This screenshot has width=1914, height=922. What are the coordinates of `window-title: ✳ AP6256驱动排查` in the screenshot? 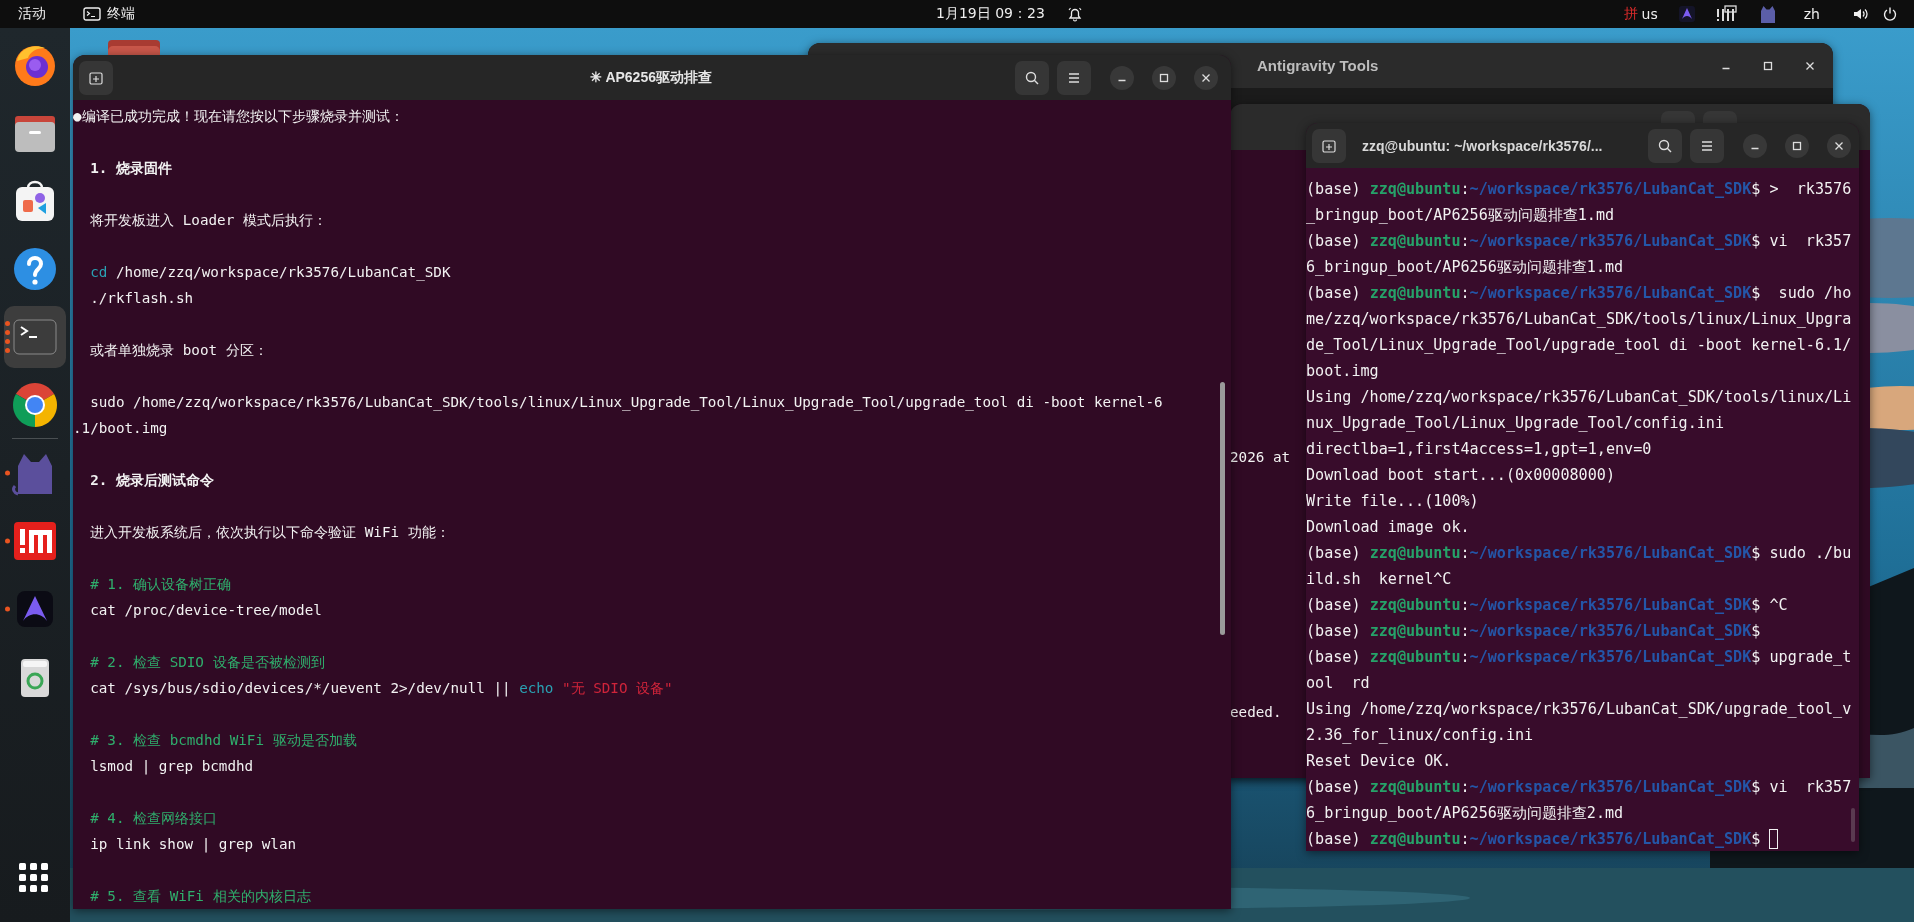 It's located at (651, 77).